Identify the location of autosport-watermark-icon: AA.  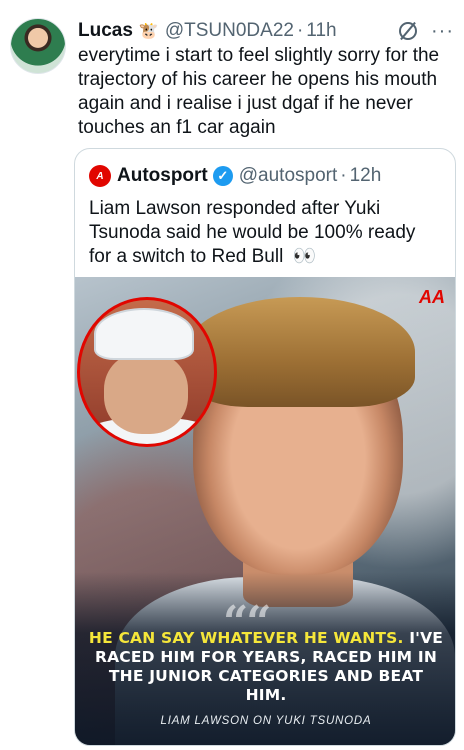
(432, 297).